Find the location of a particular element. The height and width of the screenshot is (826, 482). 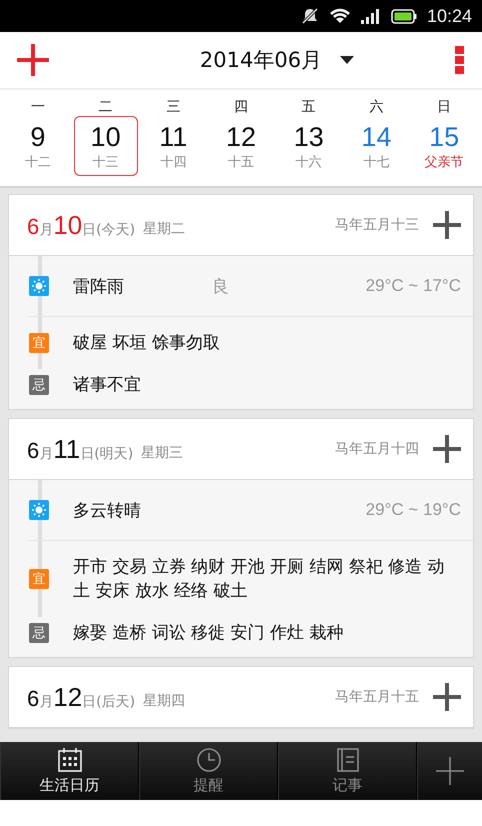

wifi-icon is located at coordinates (339, 16).